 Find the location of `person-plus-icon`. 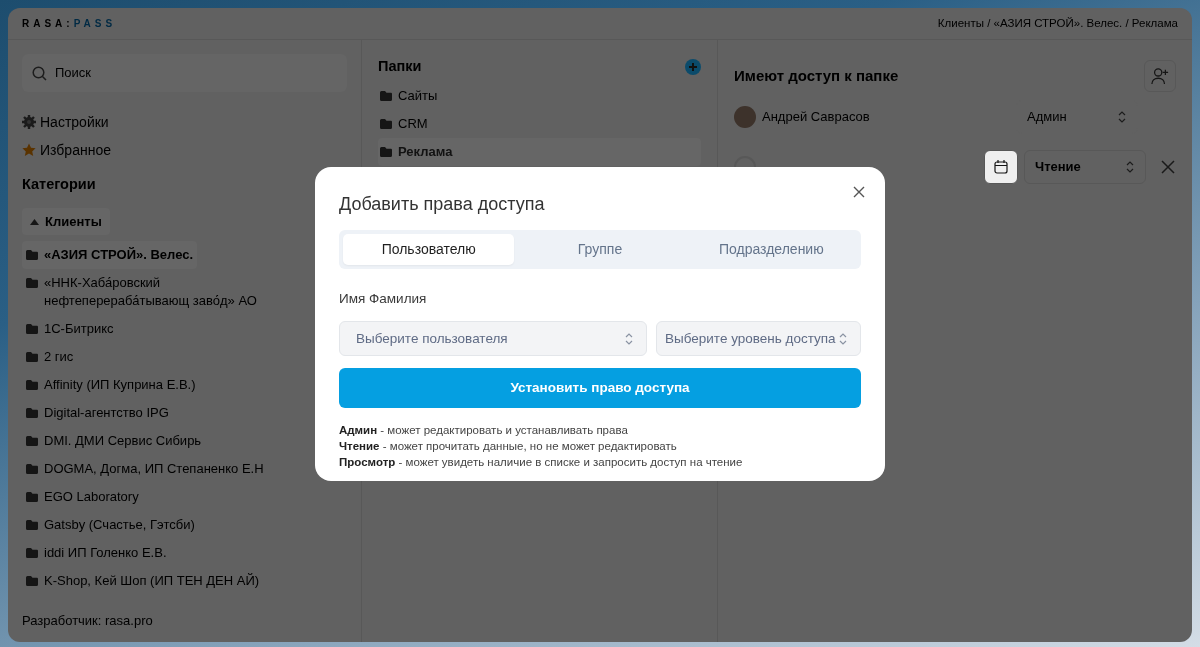

person-plus-icon is located at coordinates (1160, 76).